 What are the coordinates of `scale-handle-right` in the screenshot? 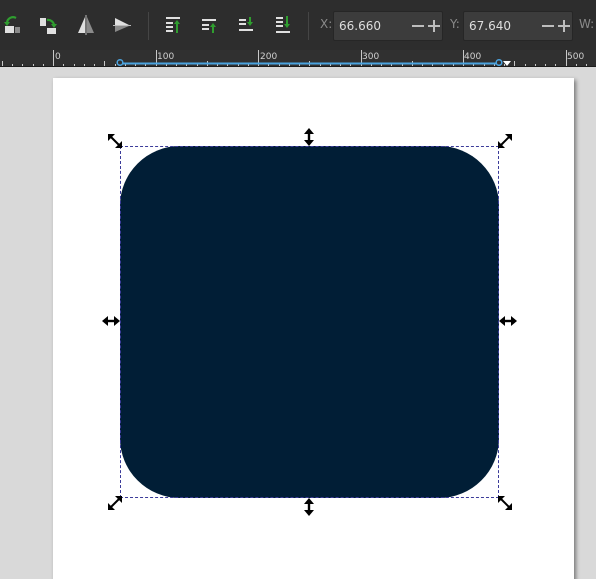 It's located at (508, 321).